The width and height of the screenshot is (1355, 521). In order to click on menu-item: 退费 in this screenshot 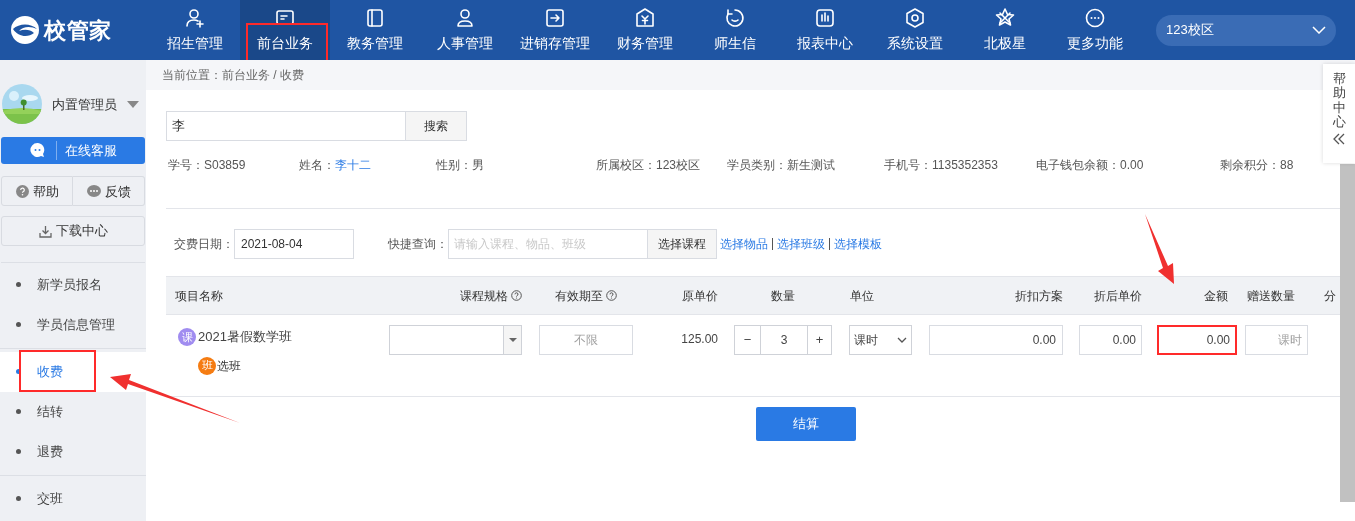, I will do `click(73, 452)`.